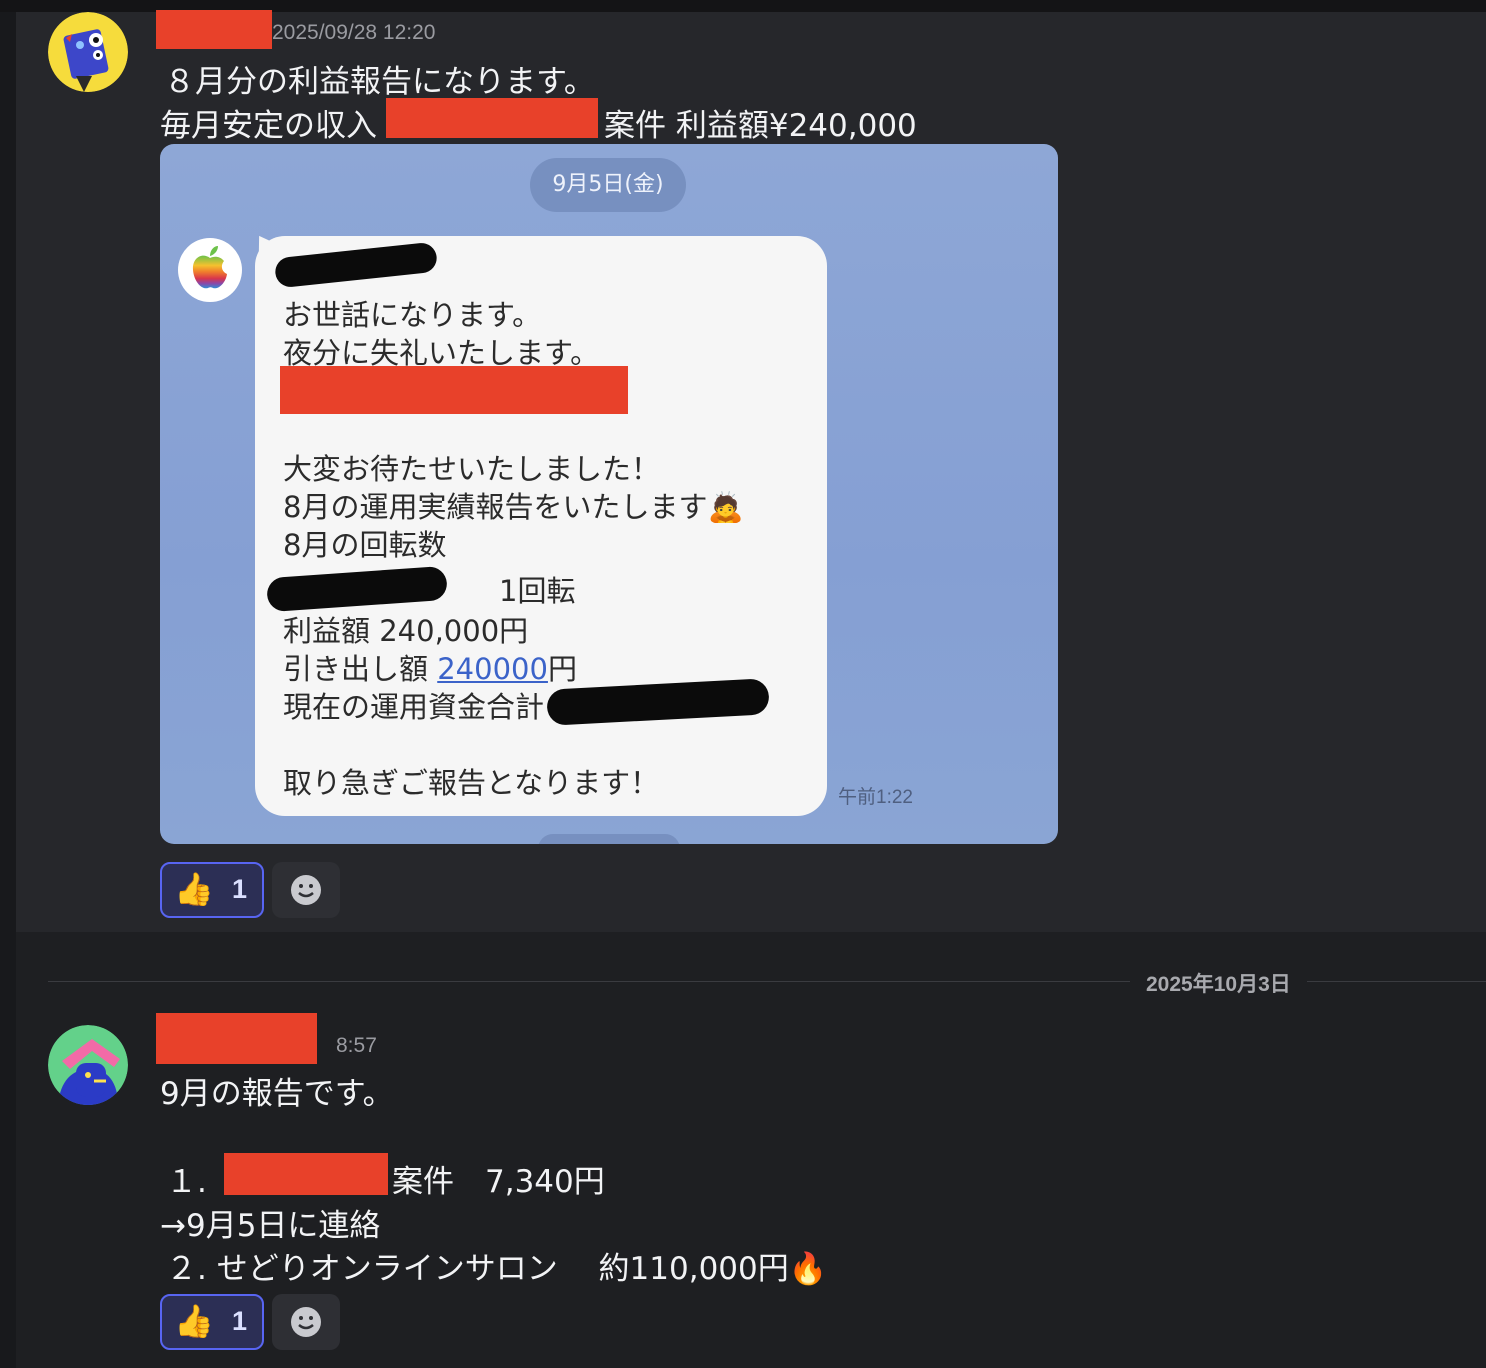  What do you see at coordinates (356, 669) in the screenshot?
I see `withdrawal-label: 引き出し額` at bounding box center [356, 669].